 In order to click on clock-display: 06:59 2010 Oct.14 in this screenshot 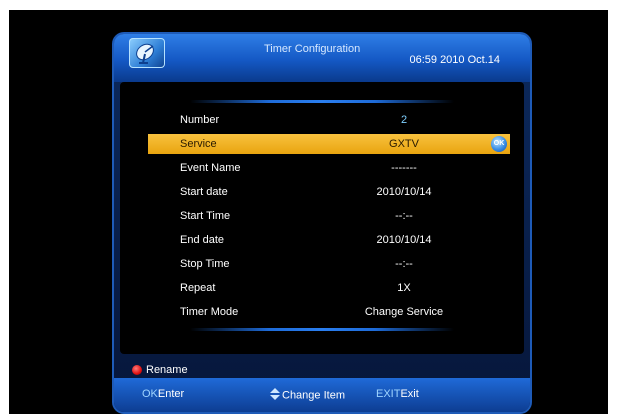, I will do `click(454, 60)`.